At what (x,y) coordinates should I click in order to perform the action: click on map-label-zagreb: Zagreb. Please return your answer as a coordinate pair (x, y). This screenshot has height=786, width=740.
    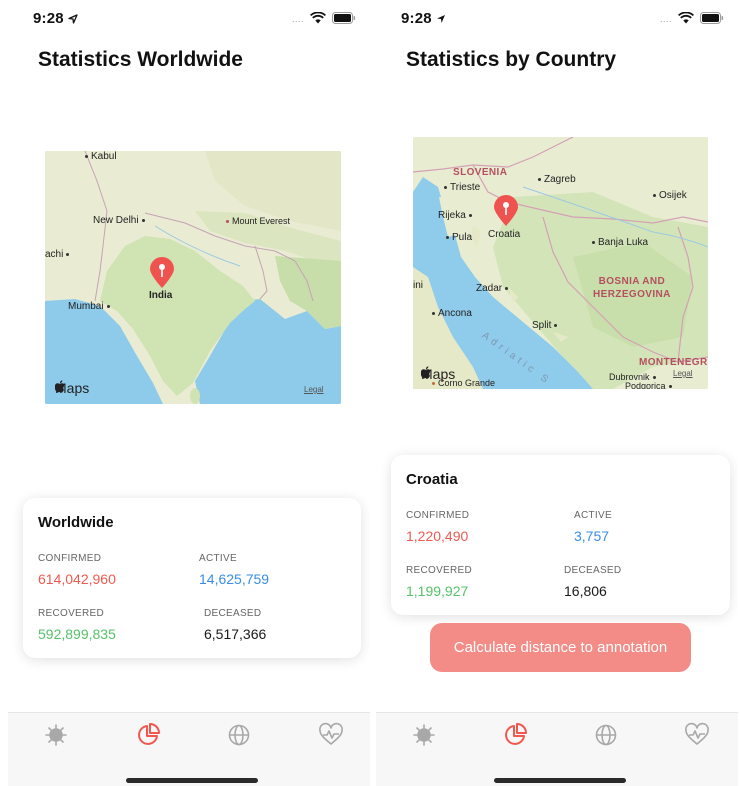
    Looking at the image, I should click on (555, 179).